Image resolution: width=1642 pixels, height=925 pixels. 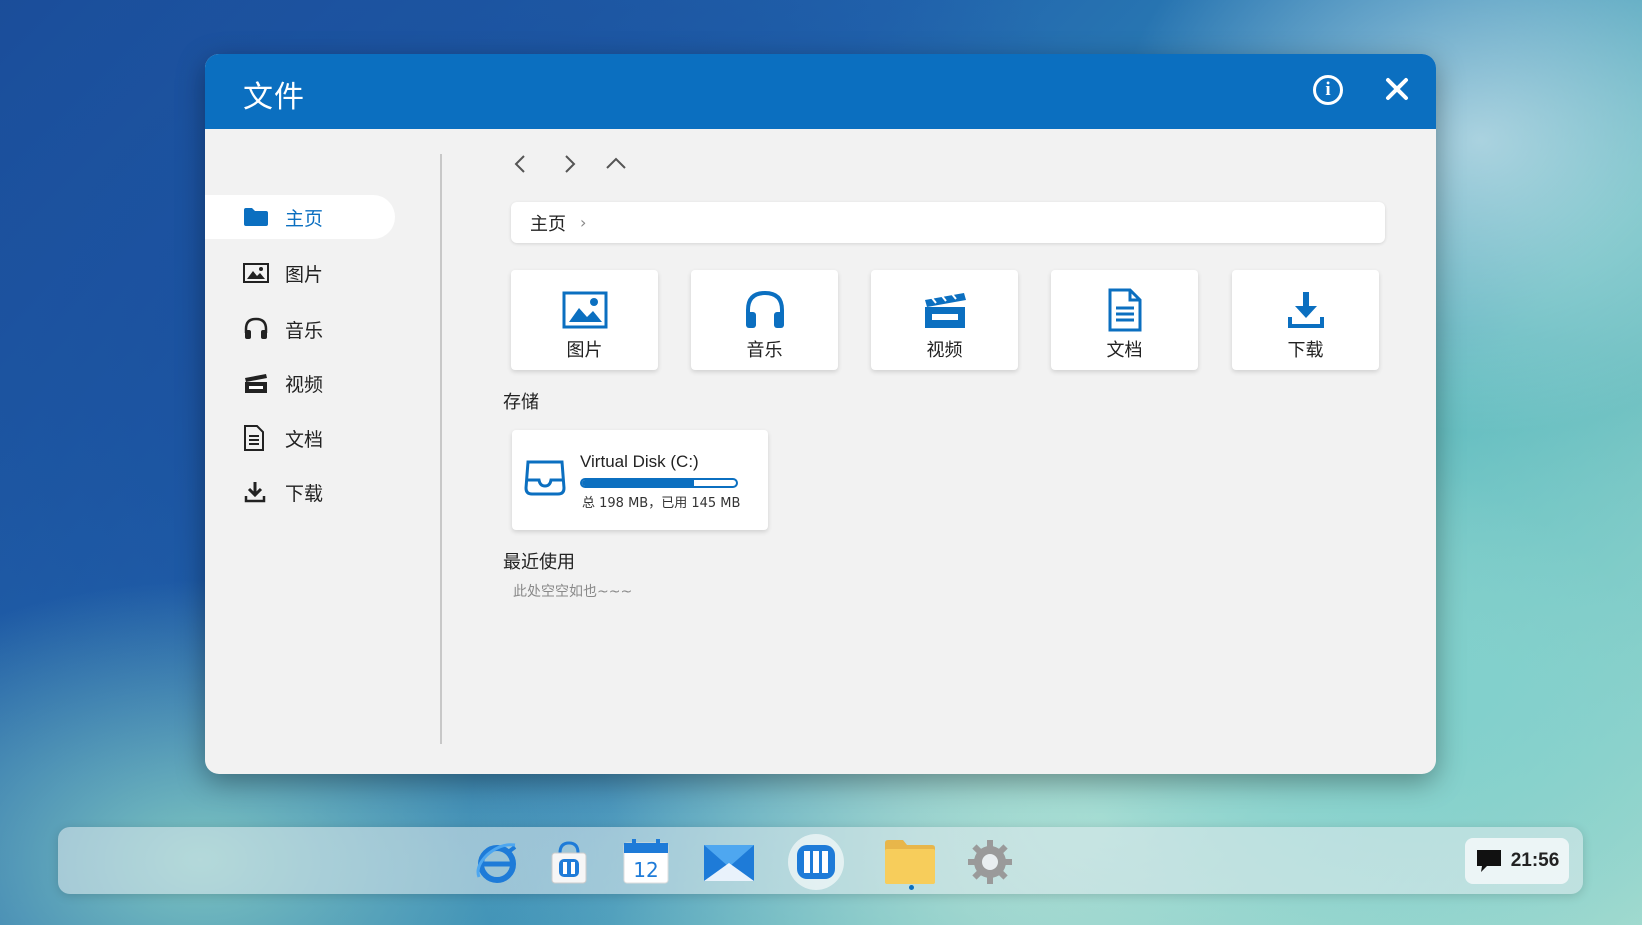 I want to click on quick-access-pictures: 图片, so click(x=584, y=320).